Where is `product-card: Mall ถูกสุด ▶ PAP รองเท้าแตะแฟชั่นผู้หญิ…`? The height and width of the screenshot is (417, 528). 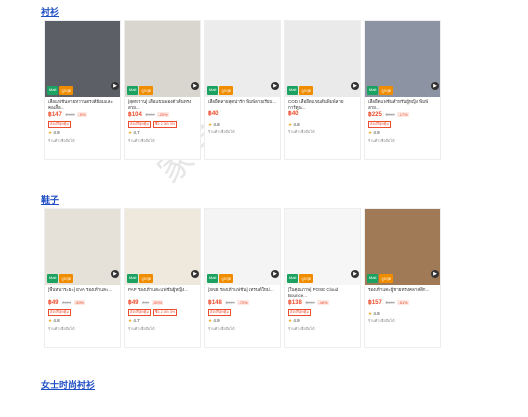
product-card: Mall ถูกสุด ▶ PAP รองเท้าแตะแฟชั่นผู้หญิ… is located at coordinates (162, 278).